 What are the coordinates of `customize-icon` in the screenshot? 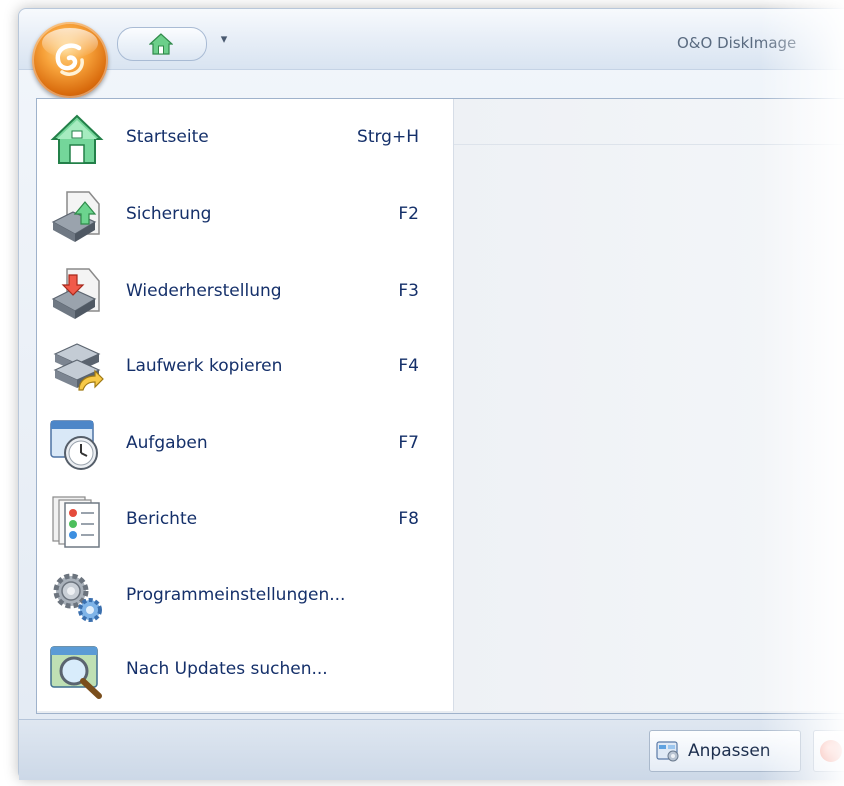 It's located at (667, 751).